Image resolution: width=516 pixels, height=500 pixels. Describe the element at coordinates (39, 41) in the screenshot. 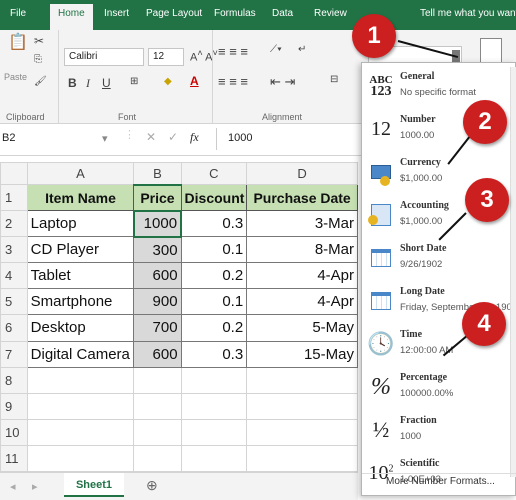

I see `cut-icon: ✂` at that location.